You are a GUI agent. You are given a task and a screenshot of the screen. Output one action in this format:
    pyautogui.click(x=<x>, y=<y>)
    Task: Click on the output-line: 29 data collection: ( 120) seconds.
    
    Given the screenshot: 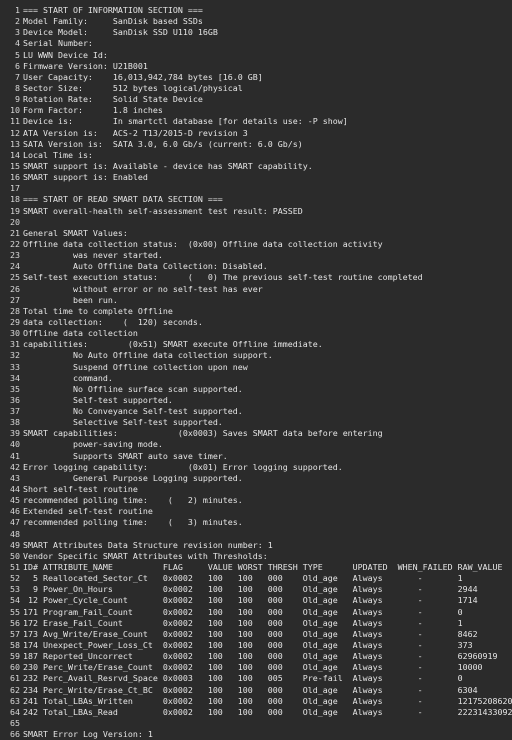 What is the action you would take?
    pyautogui.click(x=256, y=322)
    